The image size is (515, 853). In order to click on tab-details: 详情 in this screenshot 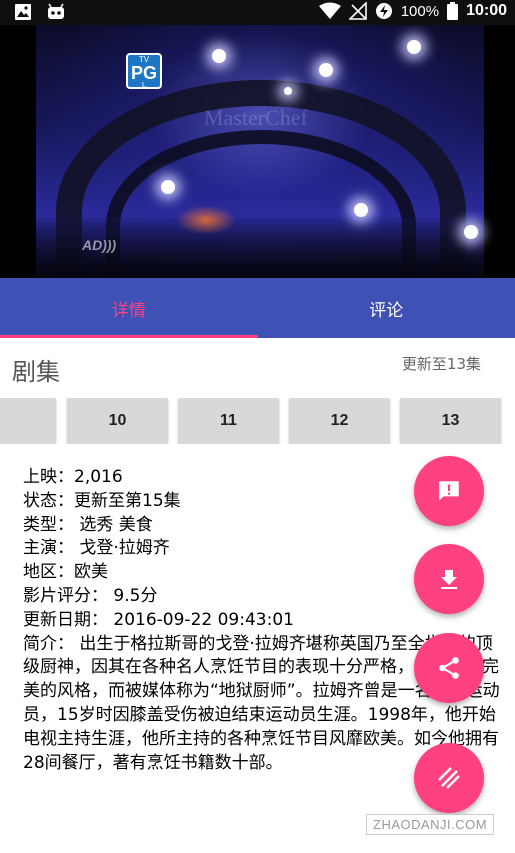, I will do `click(129, 308)`.